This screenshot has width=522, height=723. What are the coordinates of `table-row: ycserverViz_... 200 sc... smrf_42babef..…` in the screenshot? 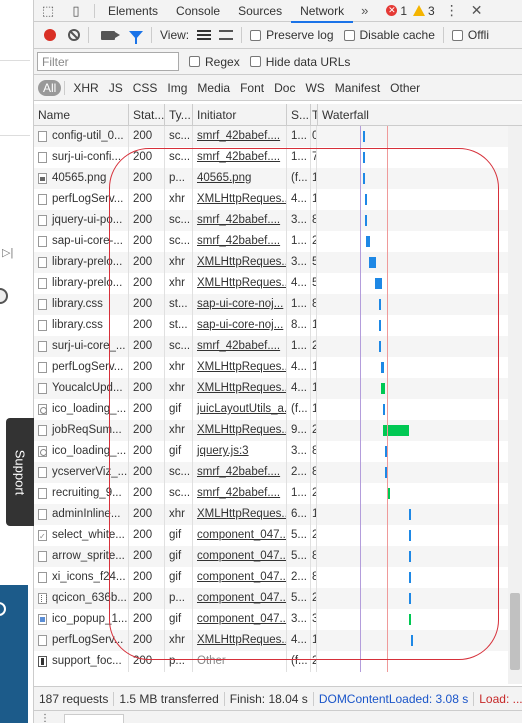 It's located at (278, 472).